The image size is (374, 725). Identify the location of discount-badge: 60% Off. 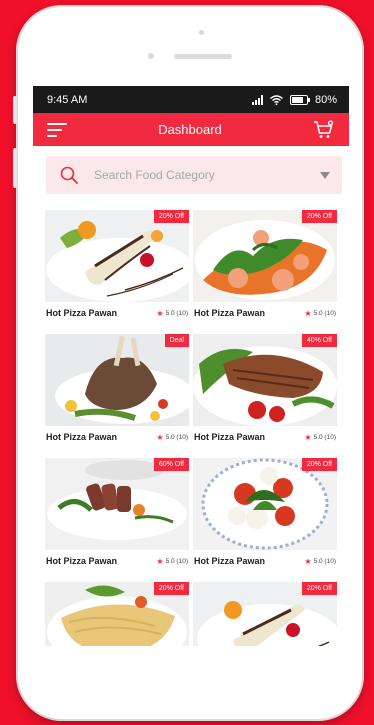
(171, 464).